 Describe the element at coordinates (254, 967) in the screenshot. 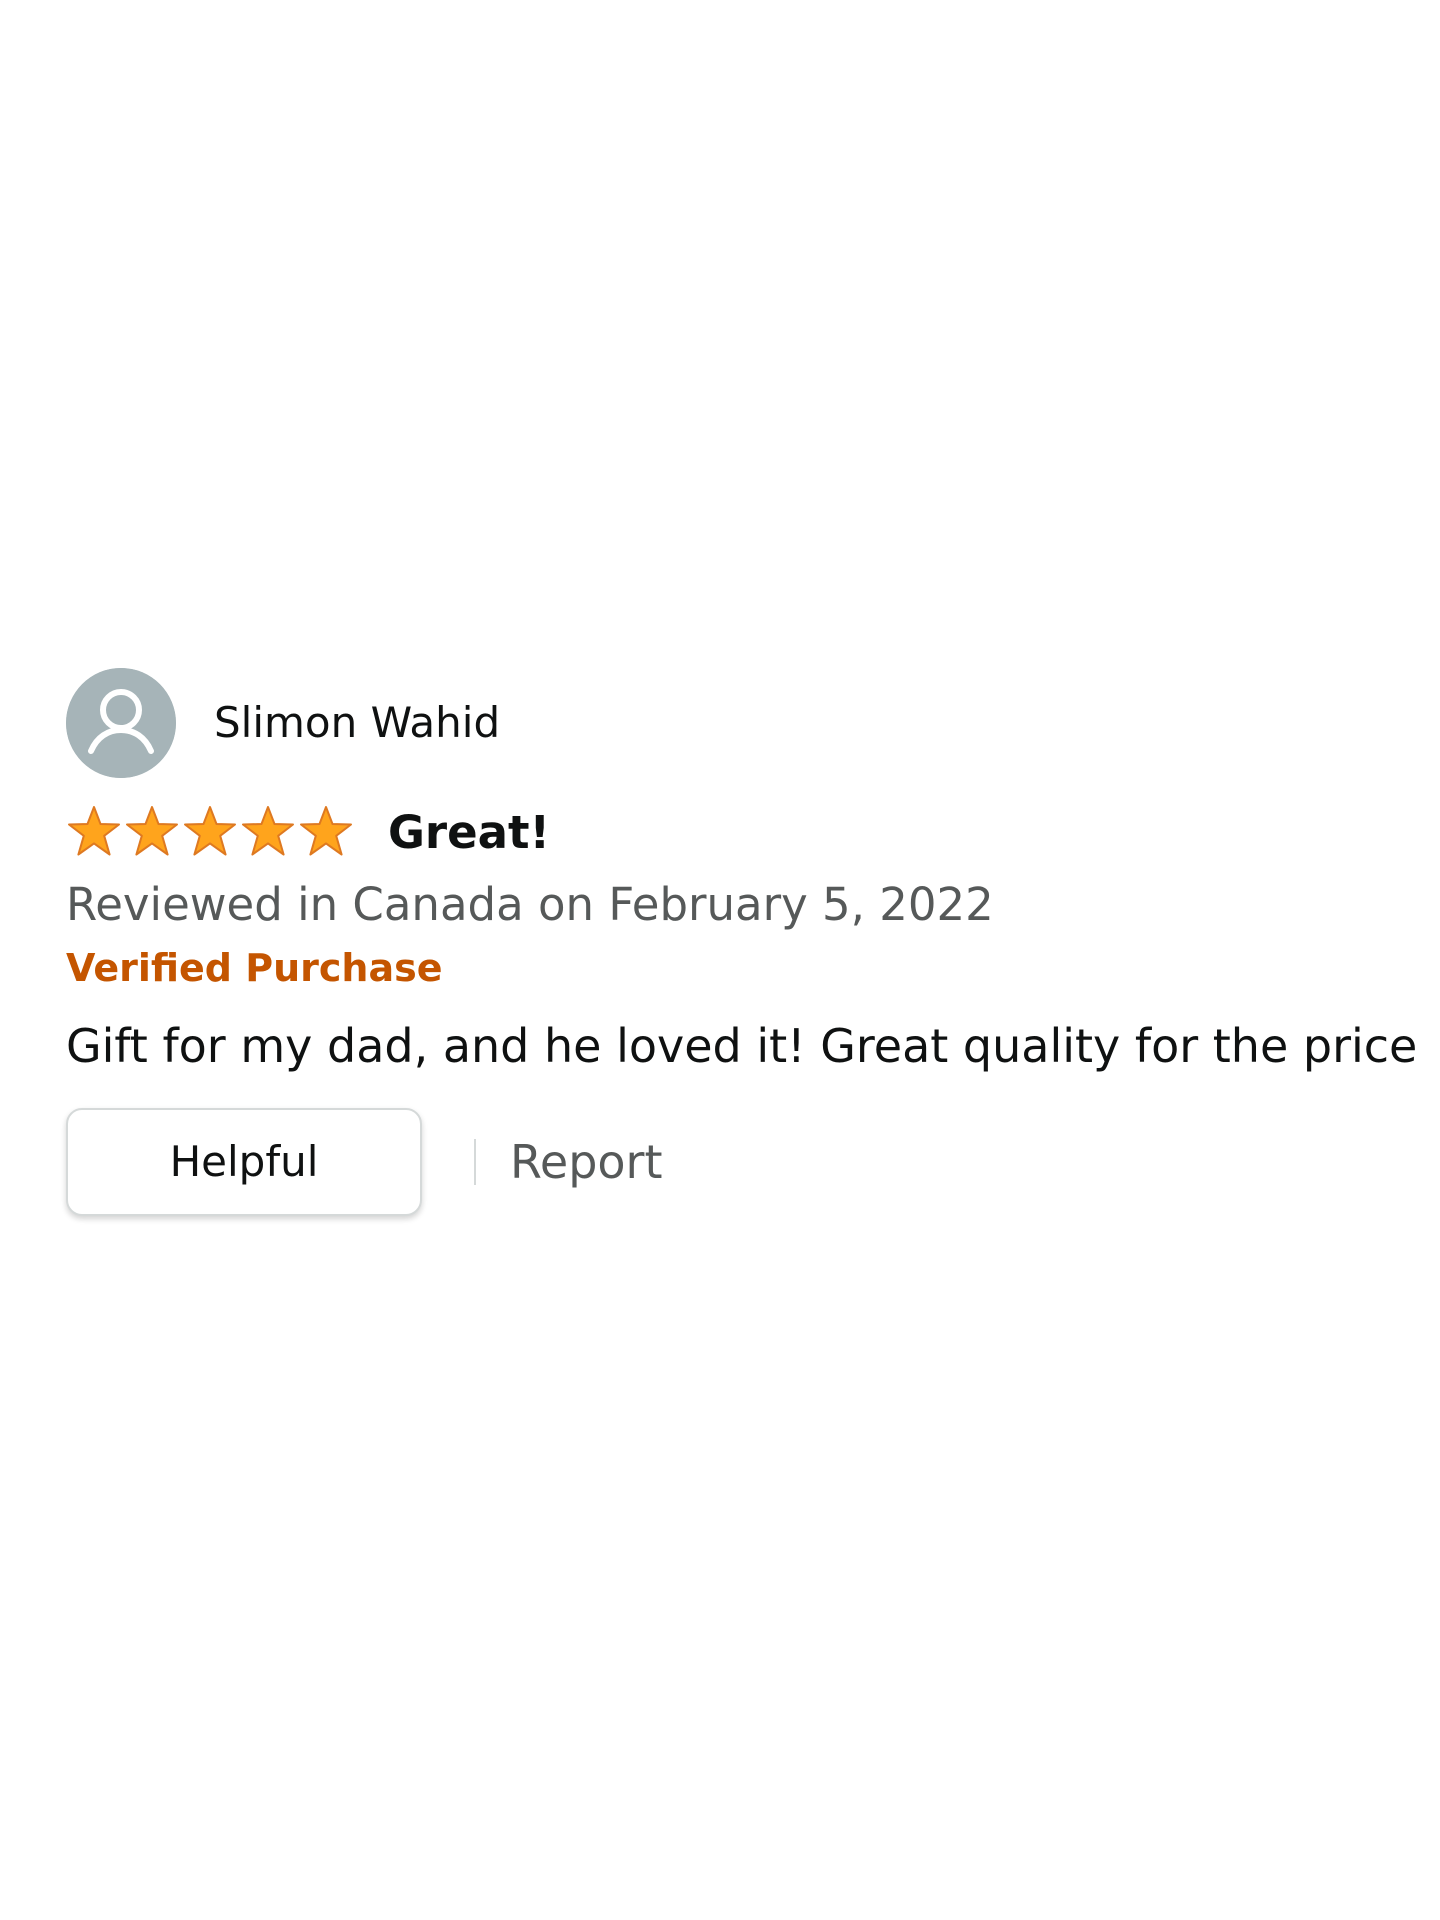

I see `verified-purchase-badge: Verified Purchase` at that location.